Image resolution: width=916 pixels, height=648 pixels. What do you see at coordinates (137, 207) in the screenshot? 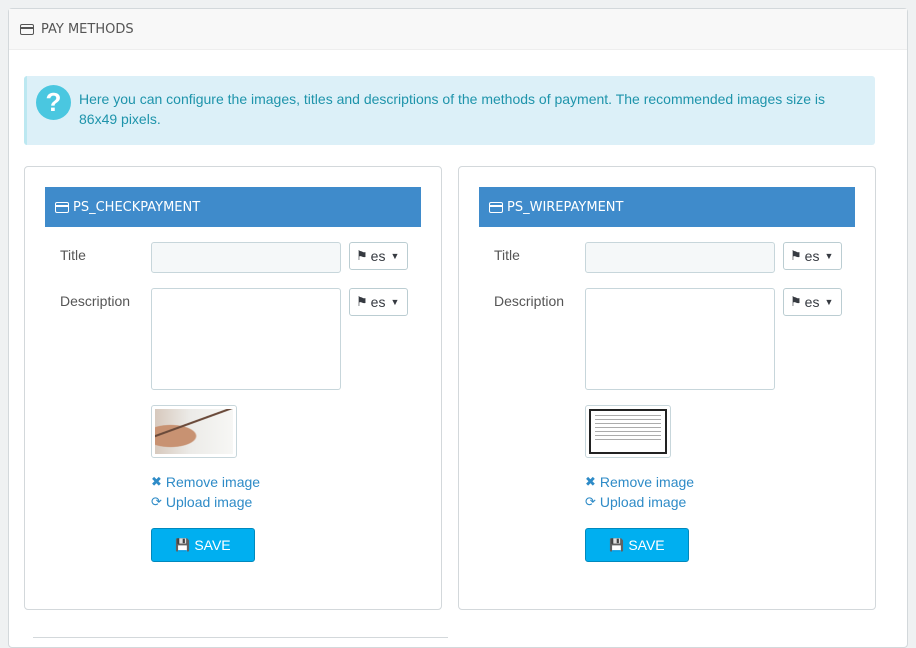
I see `module-title: PS_CHECKPAYMENT` at bounding box center [137, 207].